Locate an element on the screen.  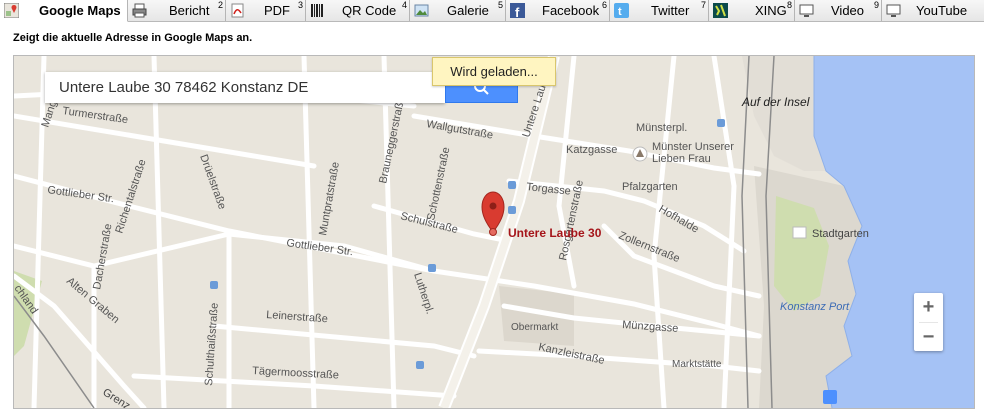
label-drueelstrasse: Drüelstraße is located at coordinates (212, 182).